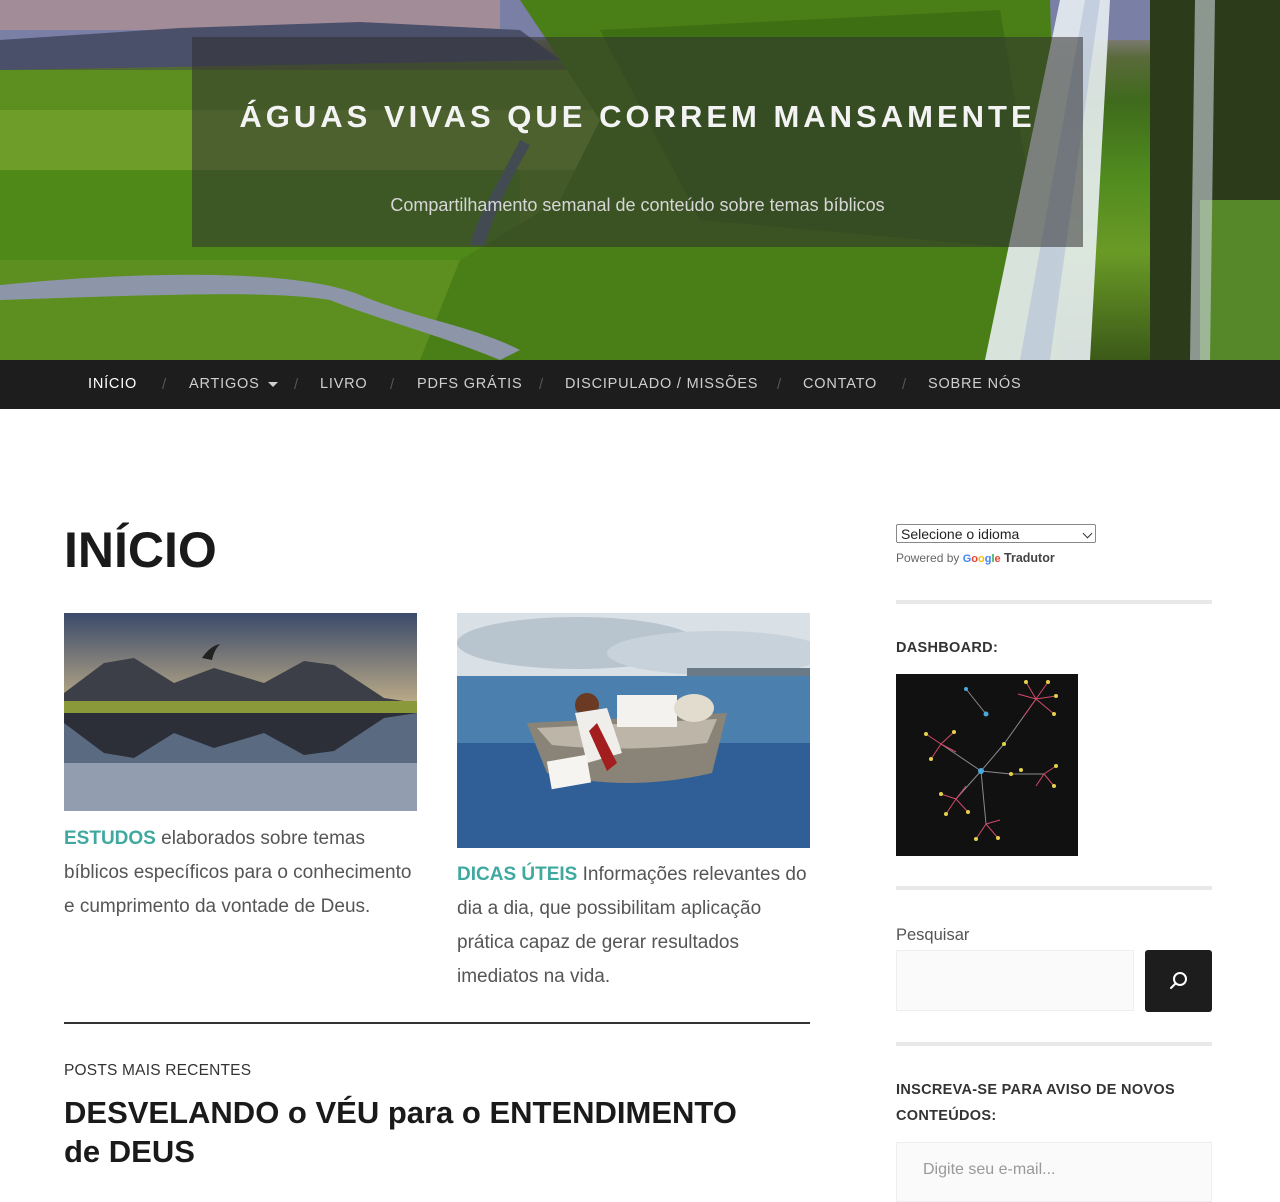 This screenshot has width=1280, height=1202. What do you see at coordinates (840, 384) in the screenshot?
I see `nav-item-contato: CONTATO` at bounding box center [840, 384].